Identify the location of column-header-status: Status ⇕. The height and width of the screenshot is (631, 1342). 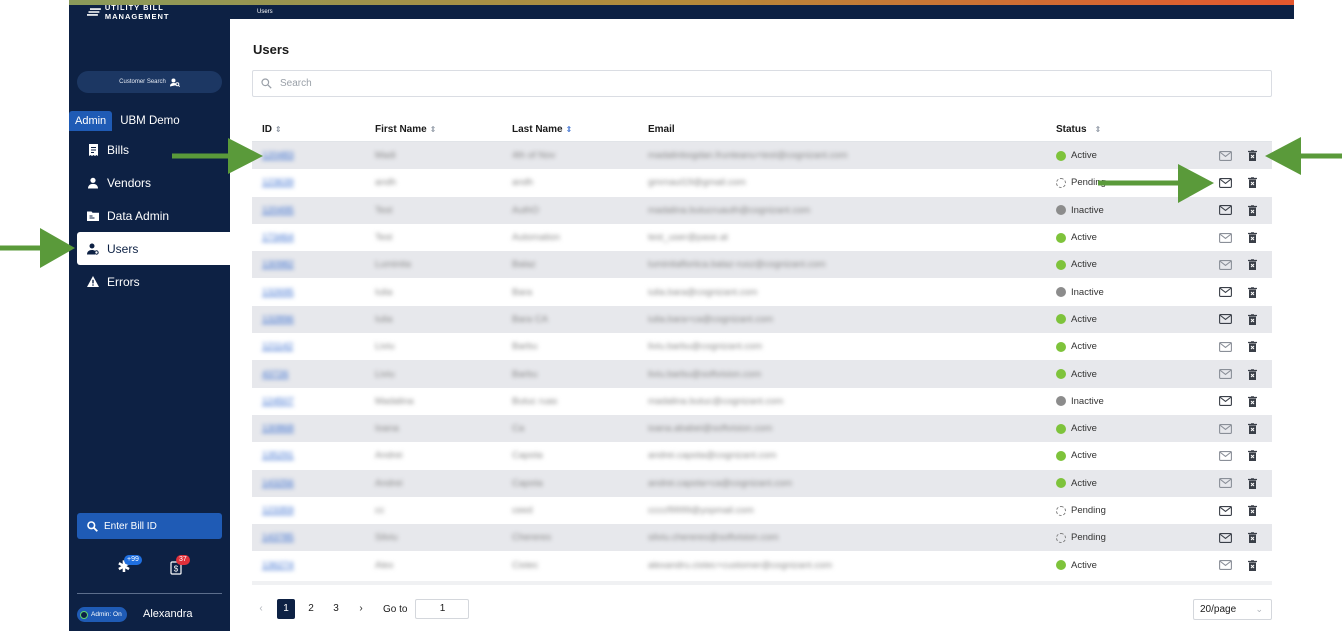
(1134, 129).